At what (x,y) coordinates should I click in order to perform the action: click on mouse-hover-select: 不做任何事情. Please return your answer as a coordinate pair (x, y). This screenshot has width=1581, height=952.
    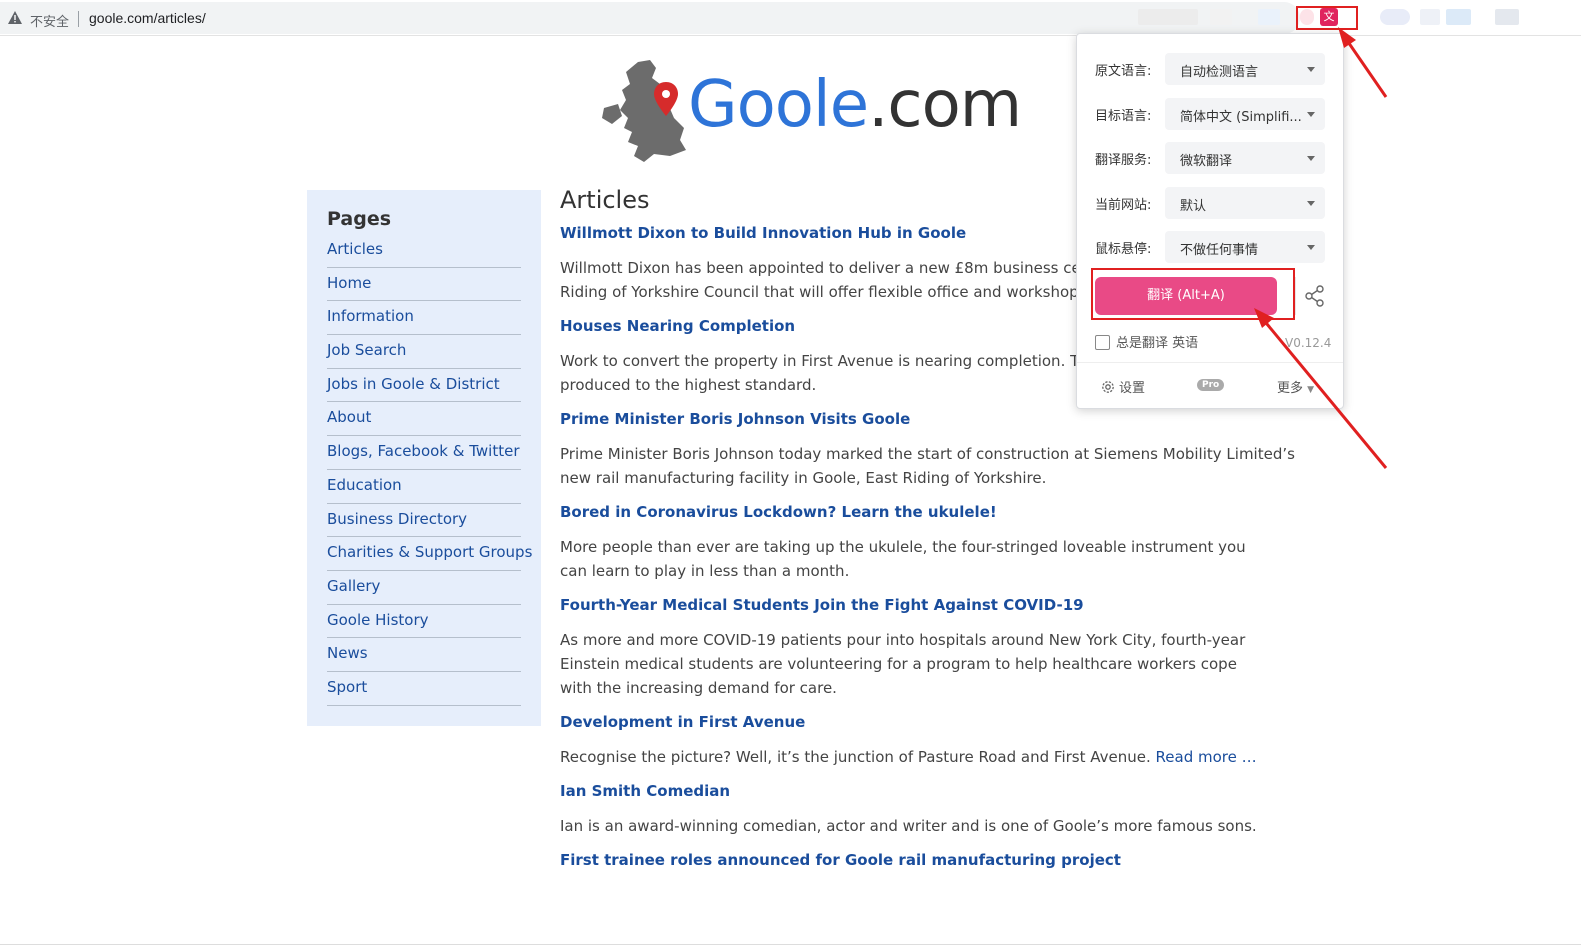
    Looking at the image, I should click on (1245, 247).